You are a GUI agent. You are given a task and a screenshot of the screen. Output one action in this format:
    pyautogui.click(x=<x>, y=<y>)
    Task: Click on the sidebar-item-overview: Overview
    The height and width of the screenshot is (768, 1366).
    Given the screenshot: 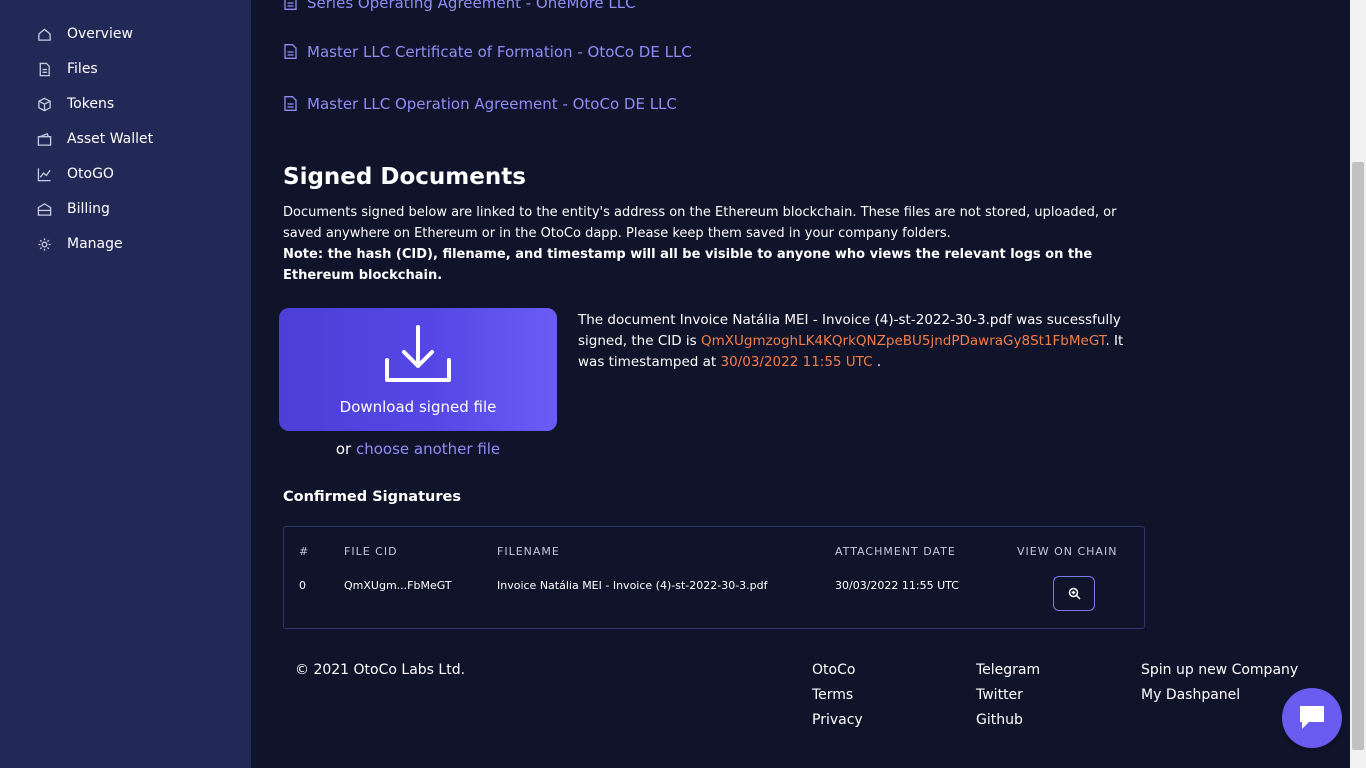 What is the action you would take?
    pyautogui.click(x=84, y=34)
    